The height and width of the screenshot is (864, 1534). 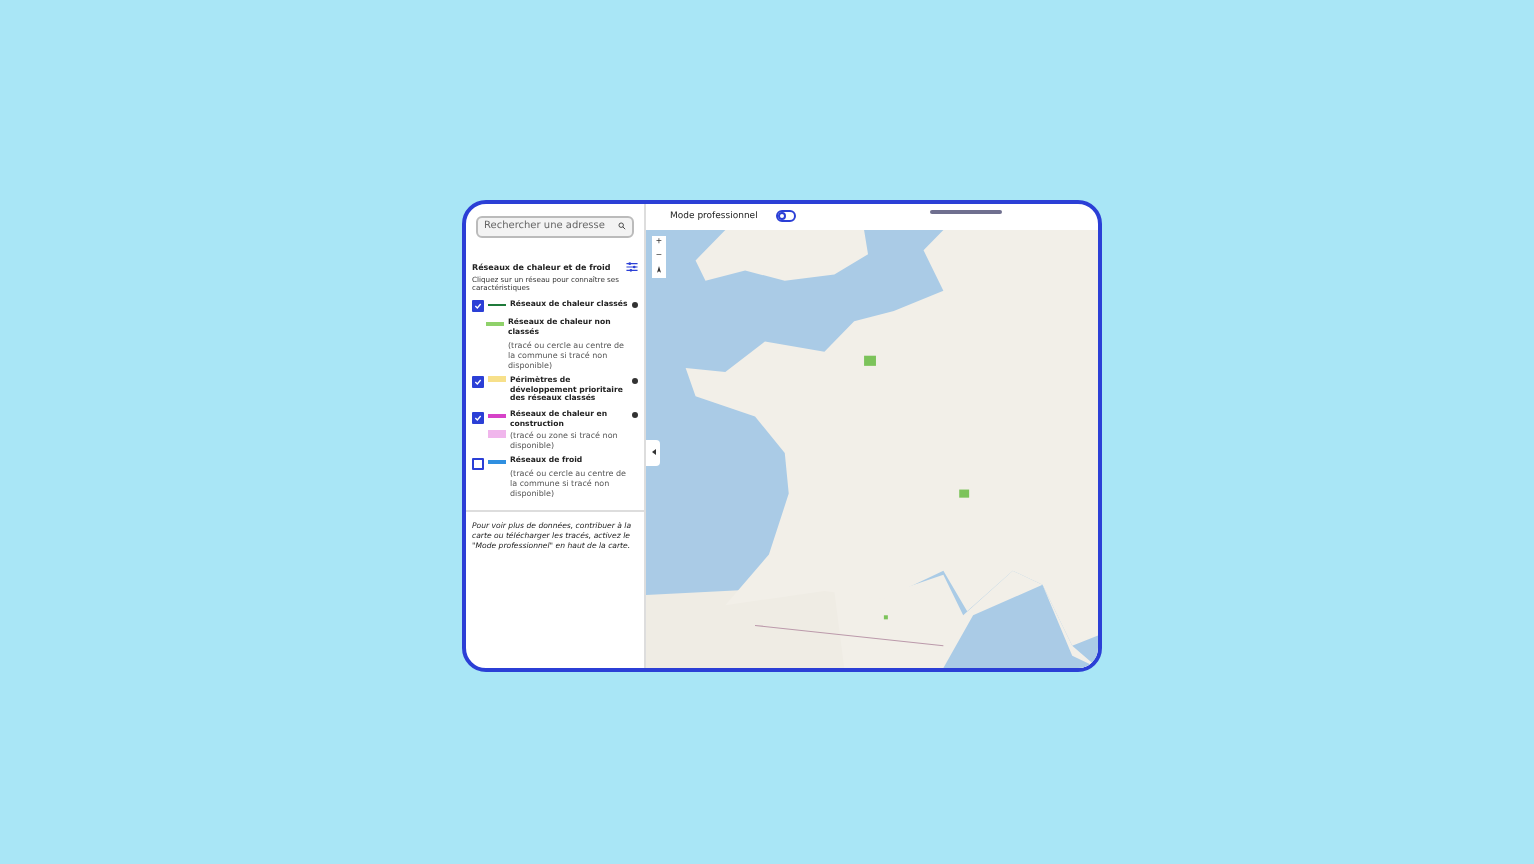 I want to click on caret-icon, so click(x=653, y=452).